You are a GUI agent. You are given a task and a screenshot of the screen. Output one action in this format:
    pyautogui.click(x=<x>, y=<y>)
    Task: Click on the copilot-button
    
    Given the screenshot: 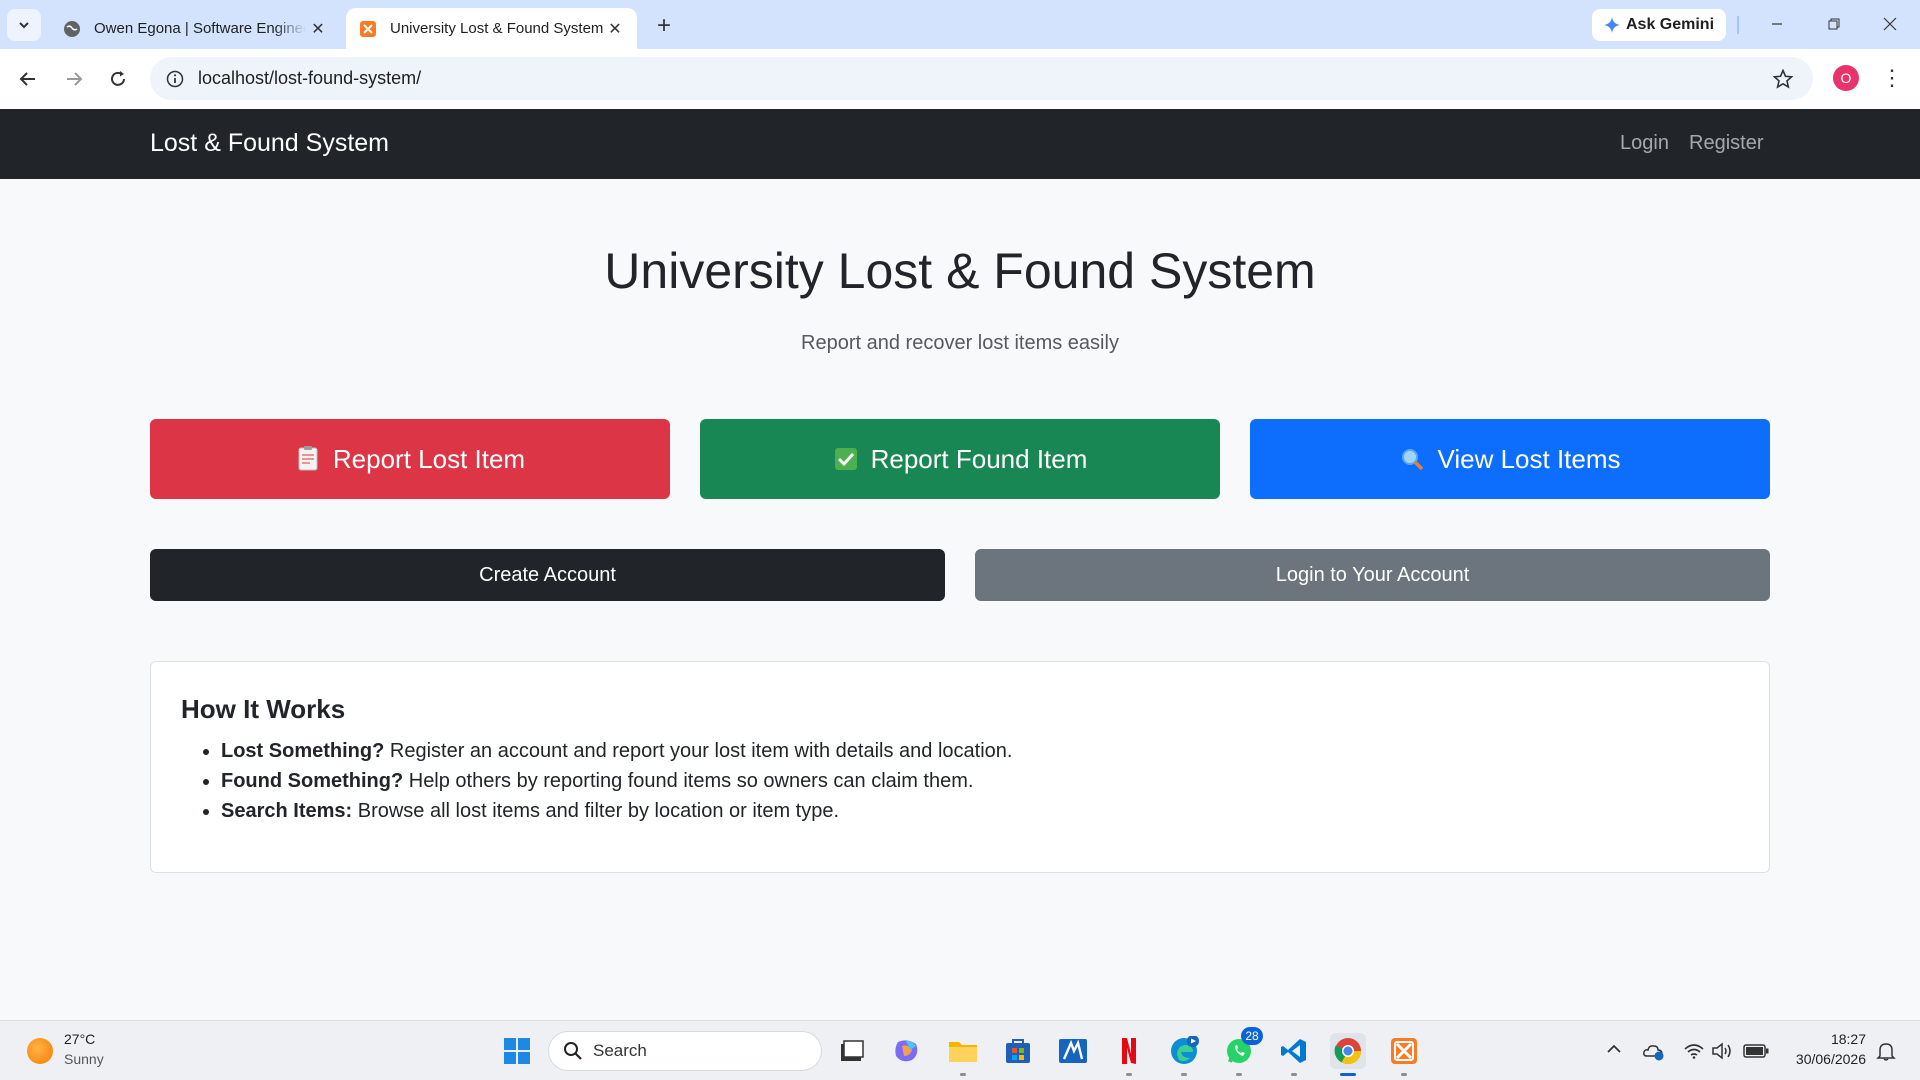 What is the action you would take?
    pyautogui.click(x=907, y=1051)
    